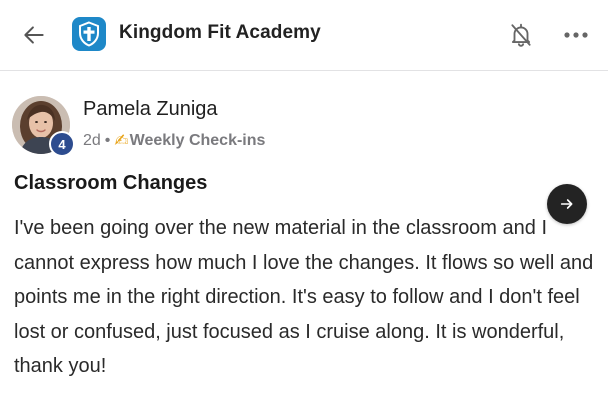  I want to click on notifications-toggle-button, so click(521, 35).